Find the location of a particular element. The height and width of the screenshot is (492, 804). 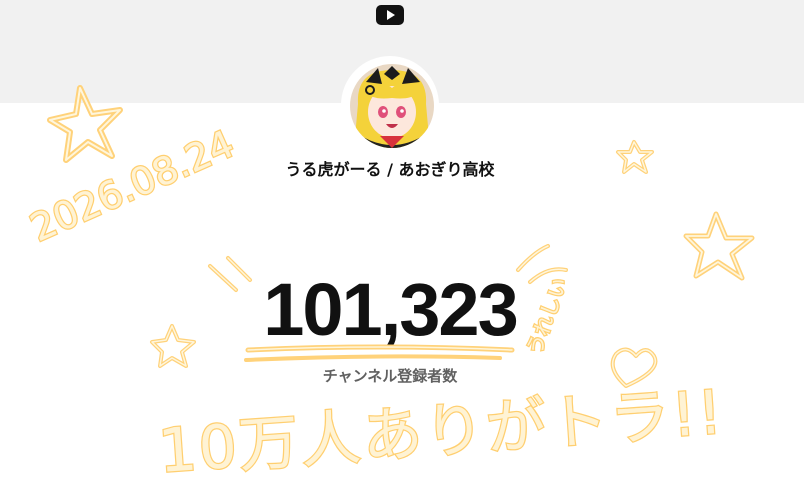

subscriber-count: 101,323 is located at coordinates (391, 309).